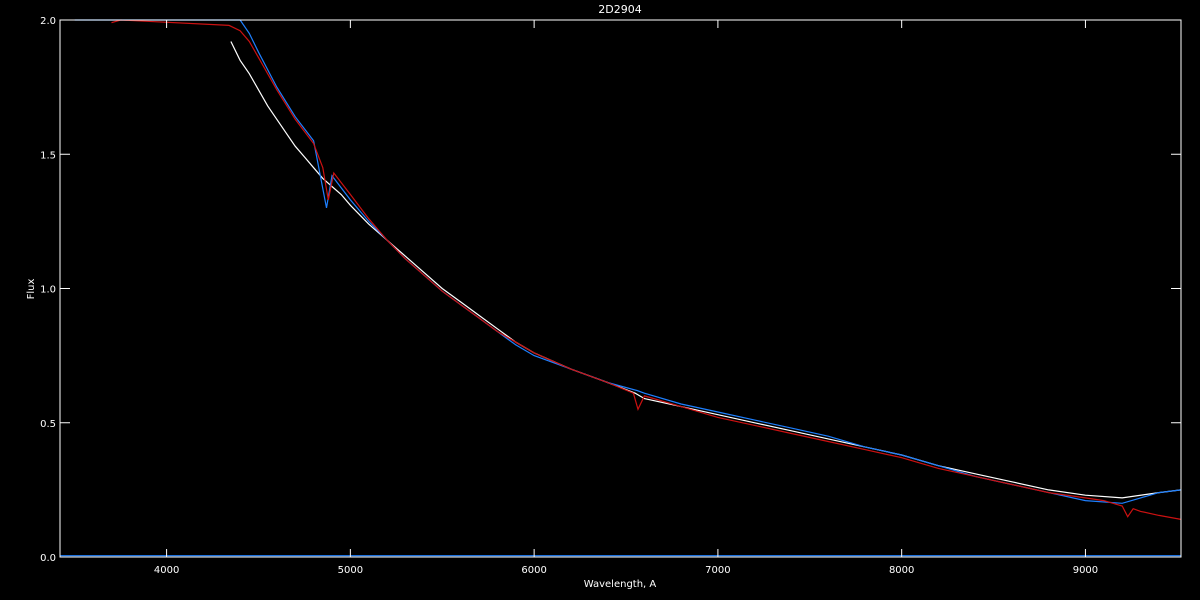 The width and height of the screenshot is (1200, 600). What do you see at coordinates (620, 584) in the screenshot?
I see `x-axis-label: Wavelength, A` at bounding box center [620, 584].